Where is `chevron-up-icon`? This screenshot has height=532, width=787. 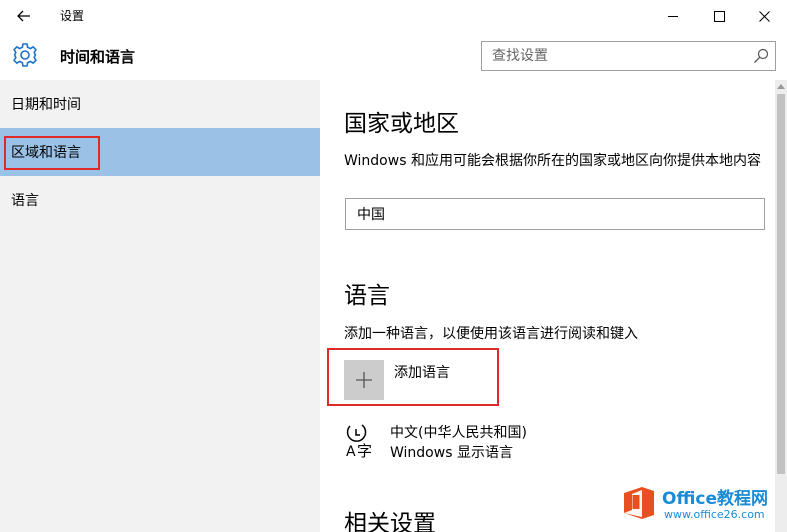
chevron-up-icon is located at coordinates (781, 86).